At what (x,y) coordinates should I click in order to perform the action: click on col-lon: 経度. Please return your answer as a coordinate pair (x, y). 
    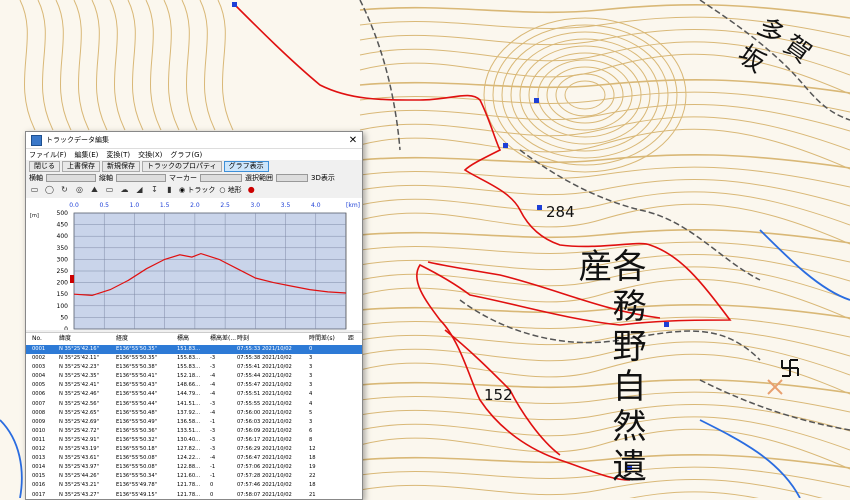
    Looking at the image, I should click on (122, 339).